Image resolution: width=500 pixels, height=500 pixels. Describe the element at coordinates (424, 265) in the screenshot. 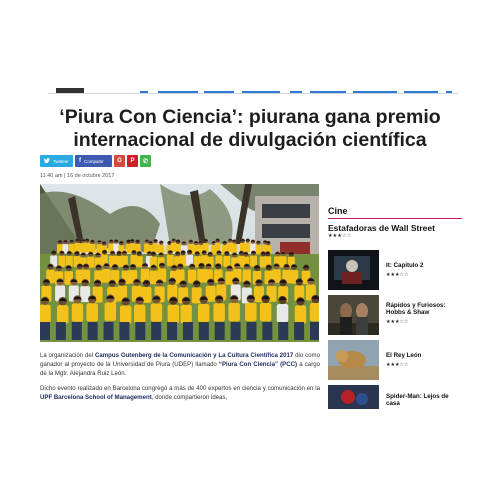

I see `movie-title: It: Capítulo 2` at that location.